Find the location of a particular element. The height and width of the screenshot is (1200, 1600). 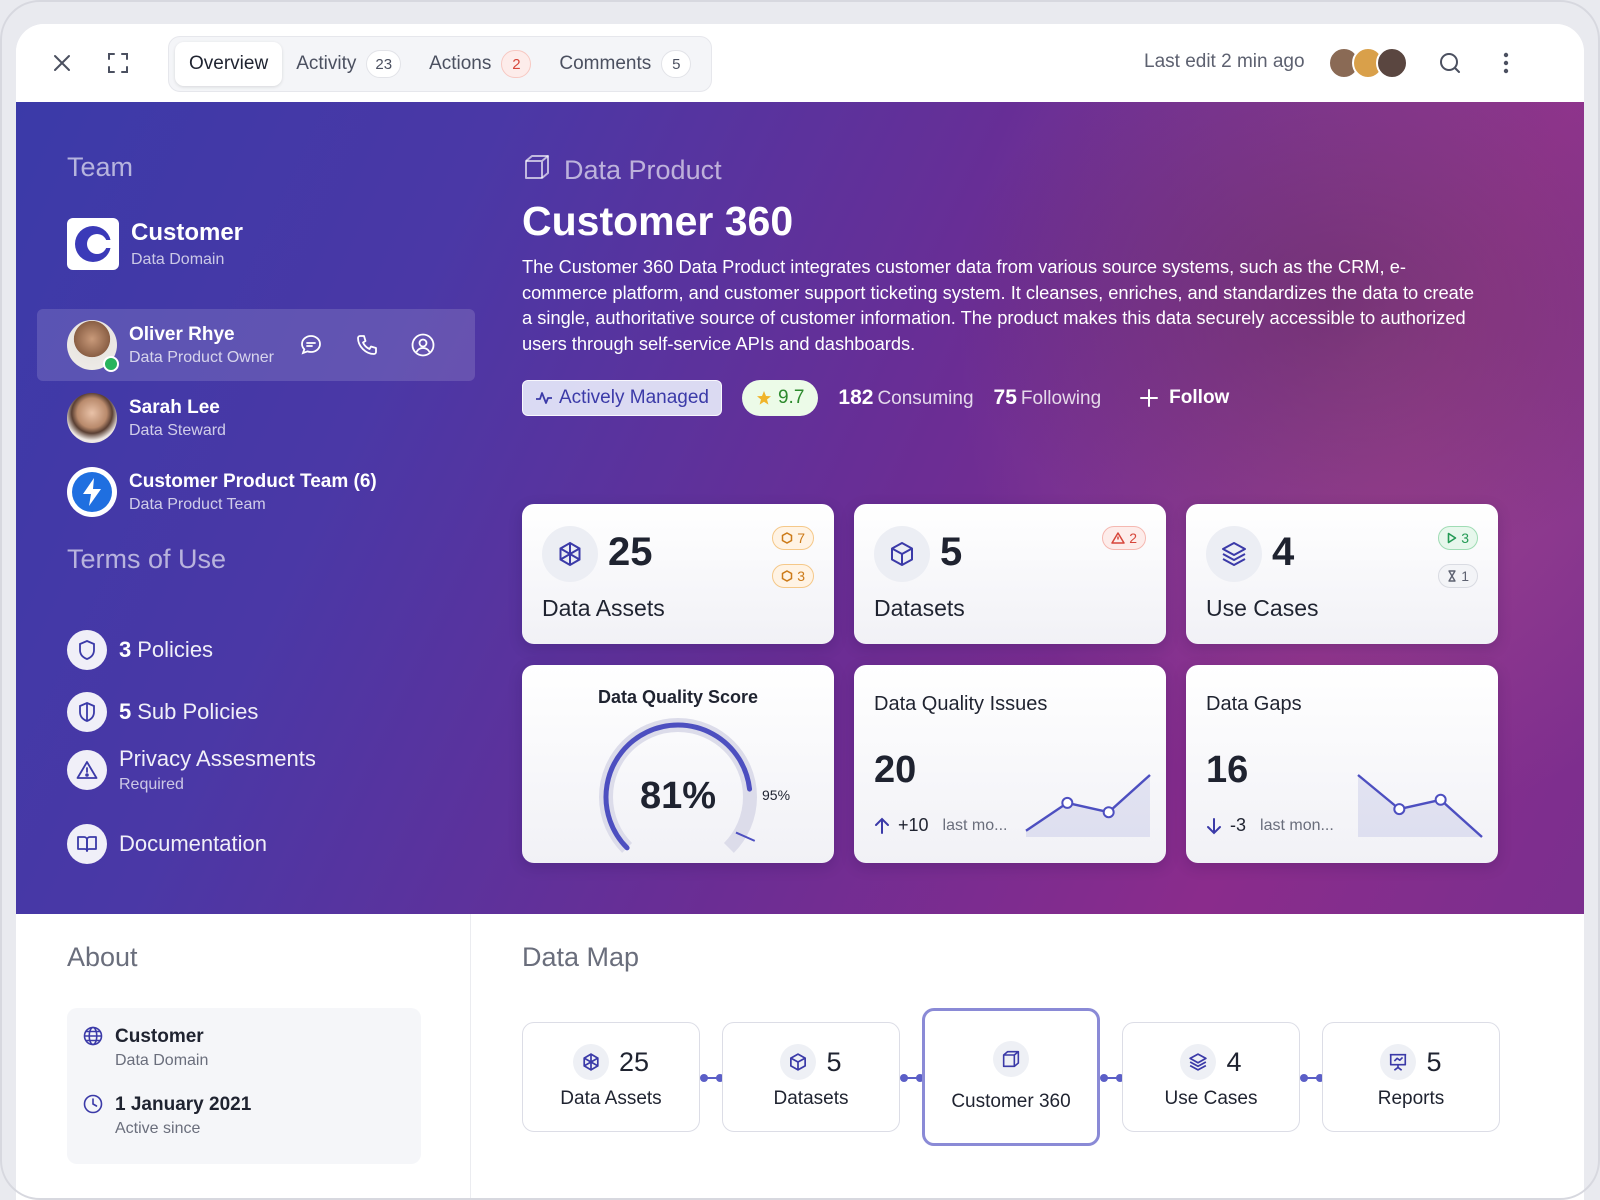

quality-issues-delta-value: +10 is located at coordinates (913, 825).